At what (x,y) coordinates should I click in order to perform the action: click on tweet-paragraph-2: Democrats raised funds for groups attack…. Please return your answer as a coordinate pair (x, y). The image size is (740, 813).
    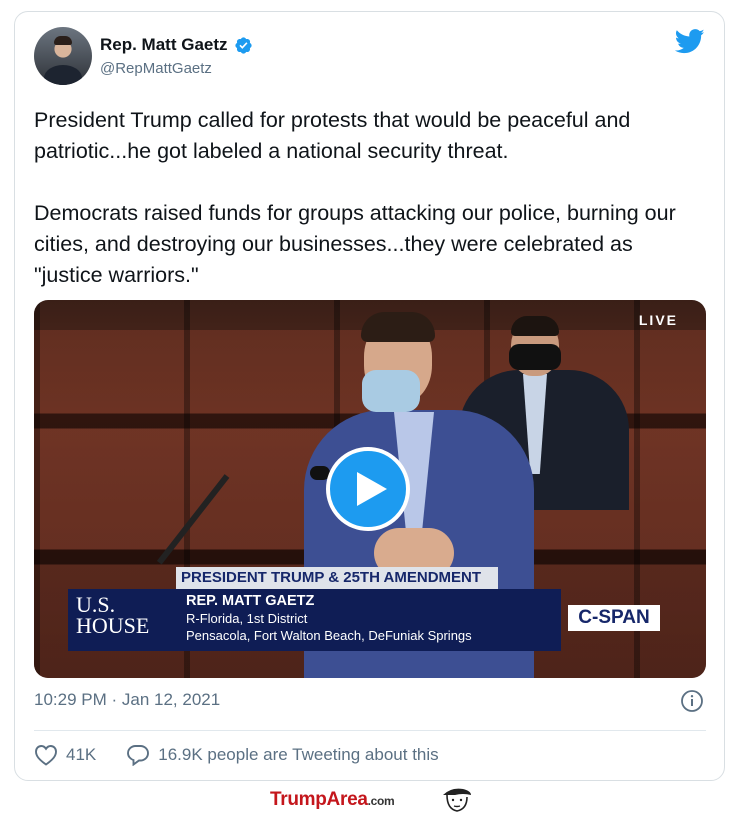
    Looking at the image, I should click on (355, 244).